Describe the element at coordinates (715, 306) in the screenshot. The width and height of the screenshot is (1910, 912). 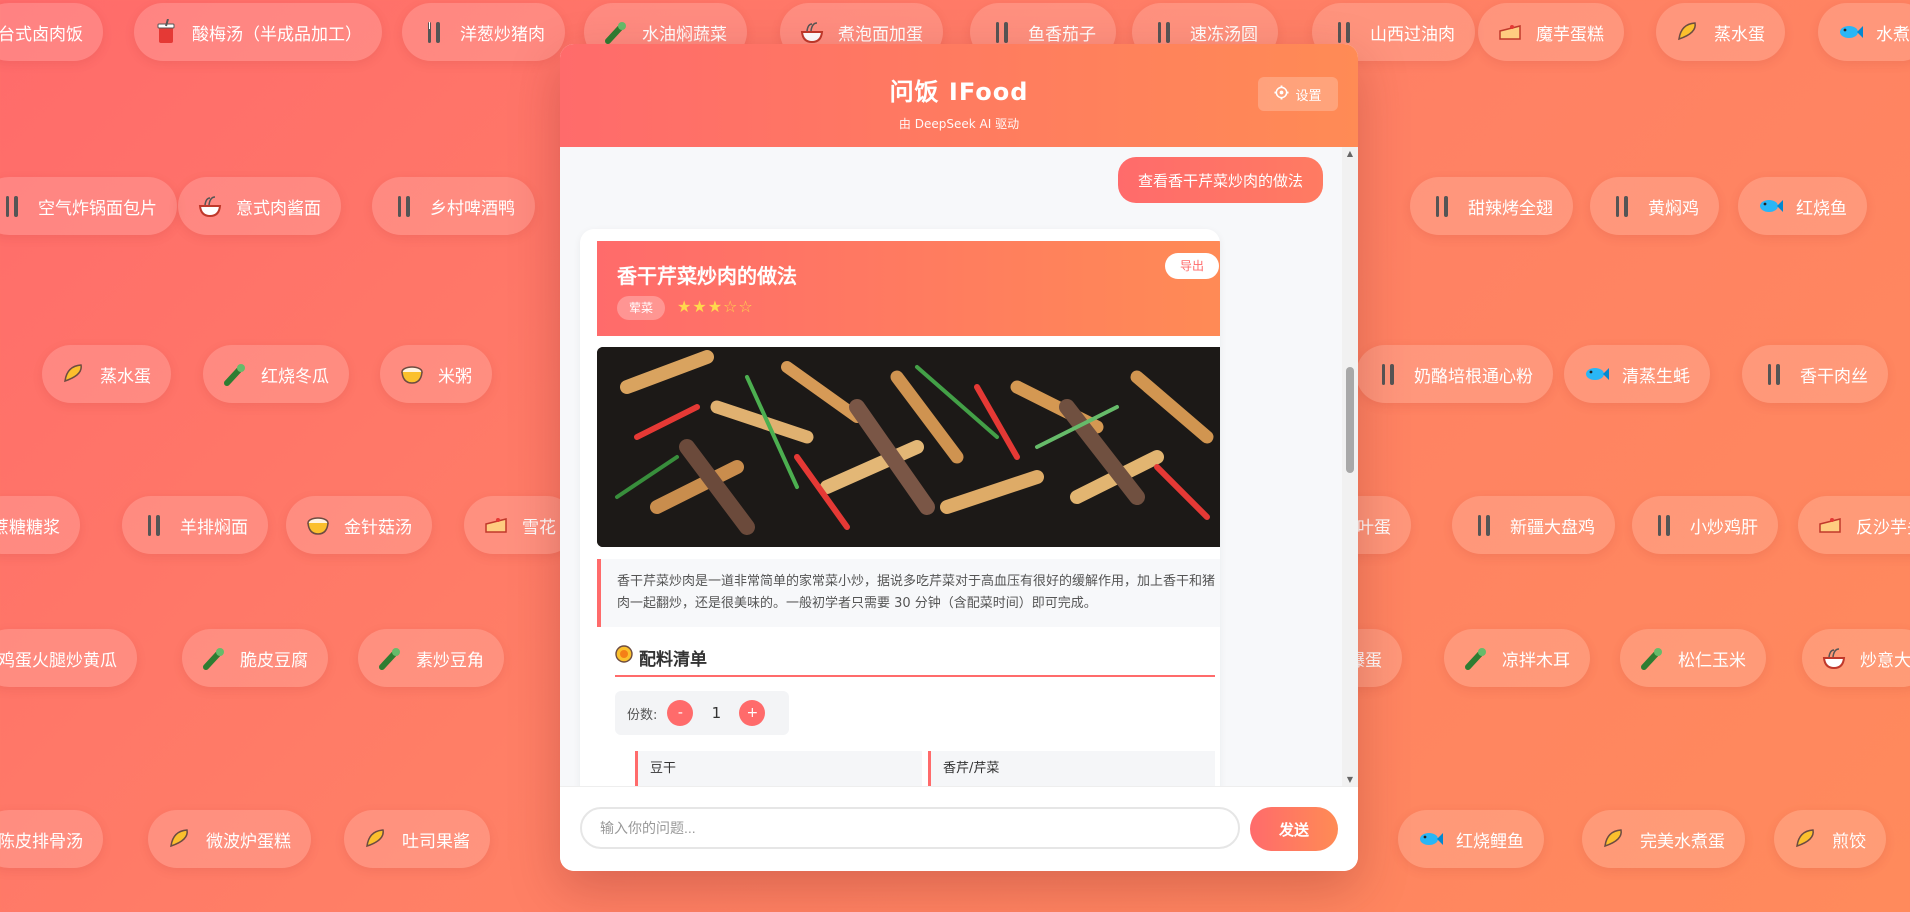
I see `difficulty-stars: ★★★☆☆` at that location.